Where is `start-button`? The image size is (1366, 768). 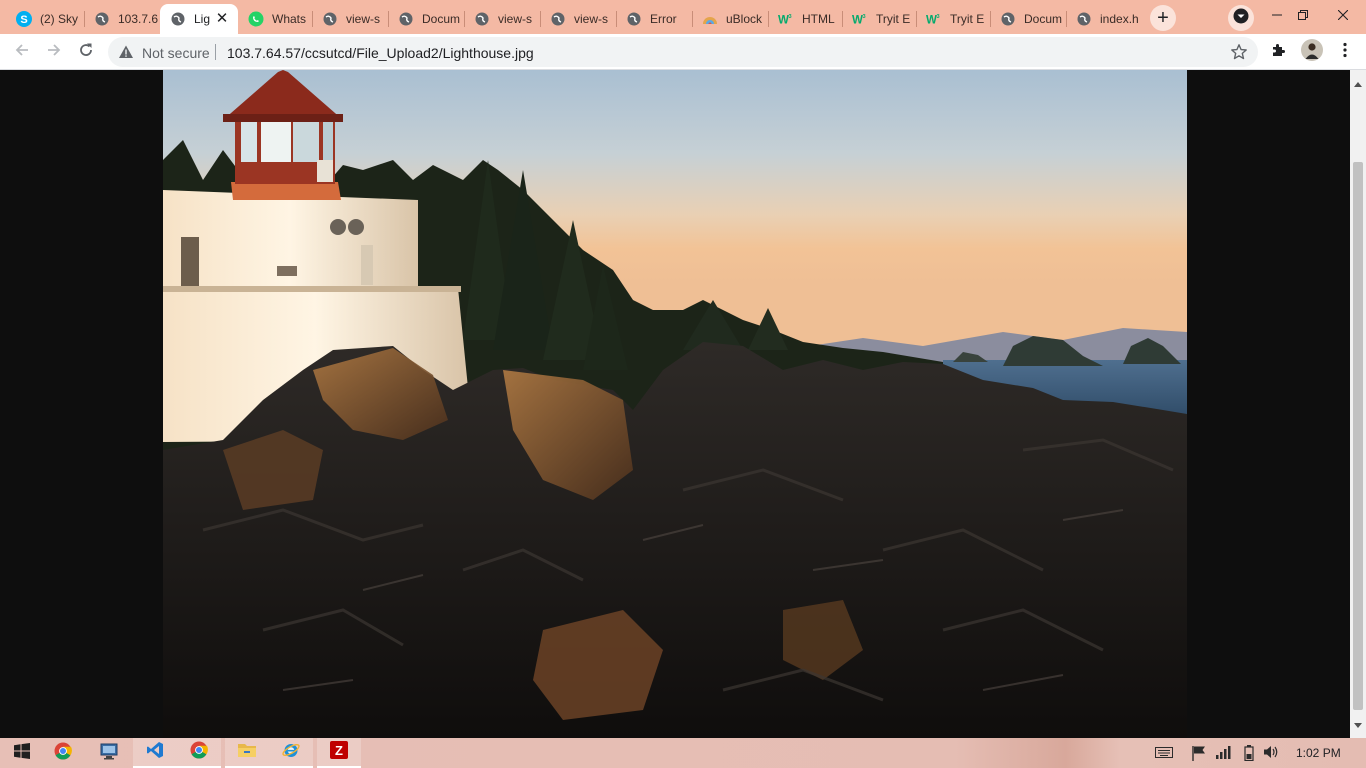
start-button is located at coordinates (22, 753).